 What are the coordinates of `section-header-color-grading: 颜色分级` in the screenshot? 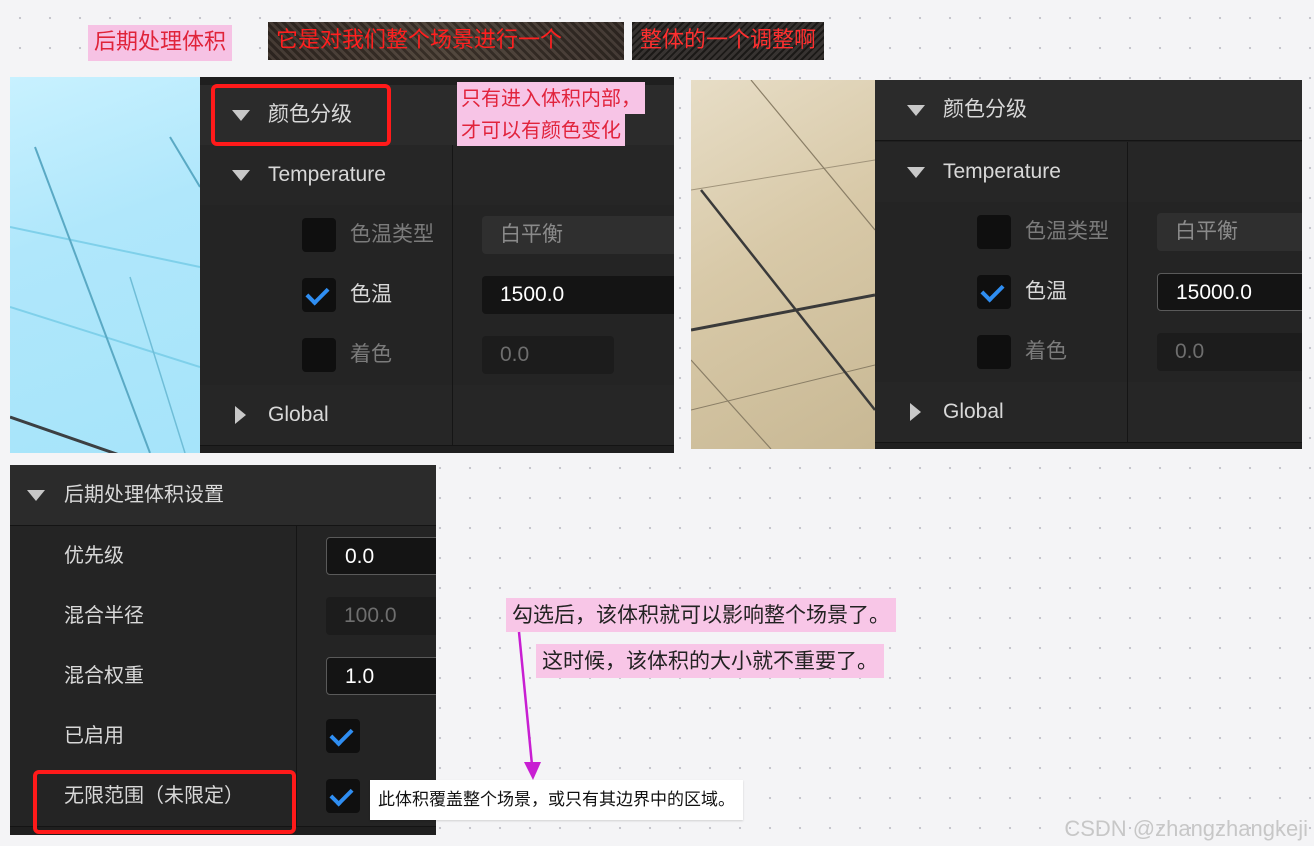 It's located at (1088, 110).